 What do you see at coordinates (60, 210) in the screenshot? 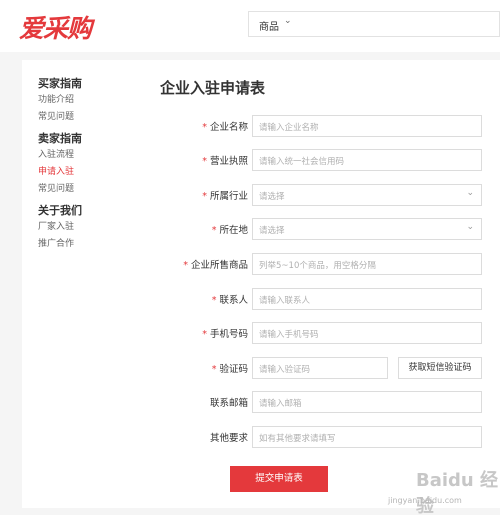
I see `sidebar-group-title: 关于我们` at bounding box center [60, 210].